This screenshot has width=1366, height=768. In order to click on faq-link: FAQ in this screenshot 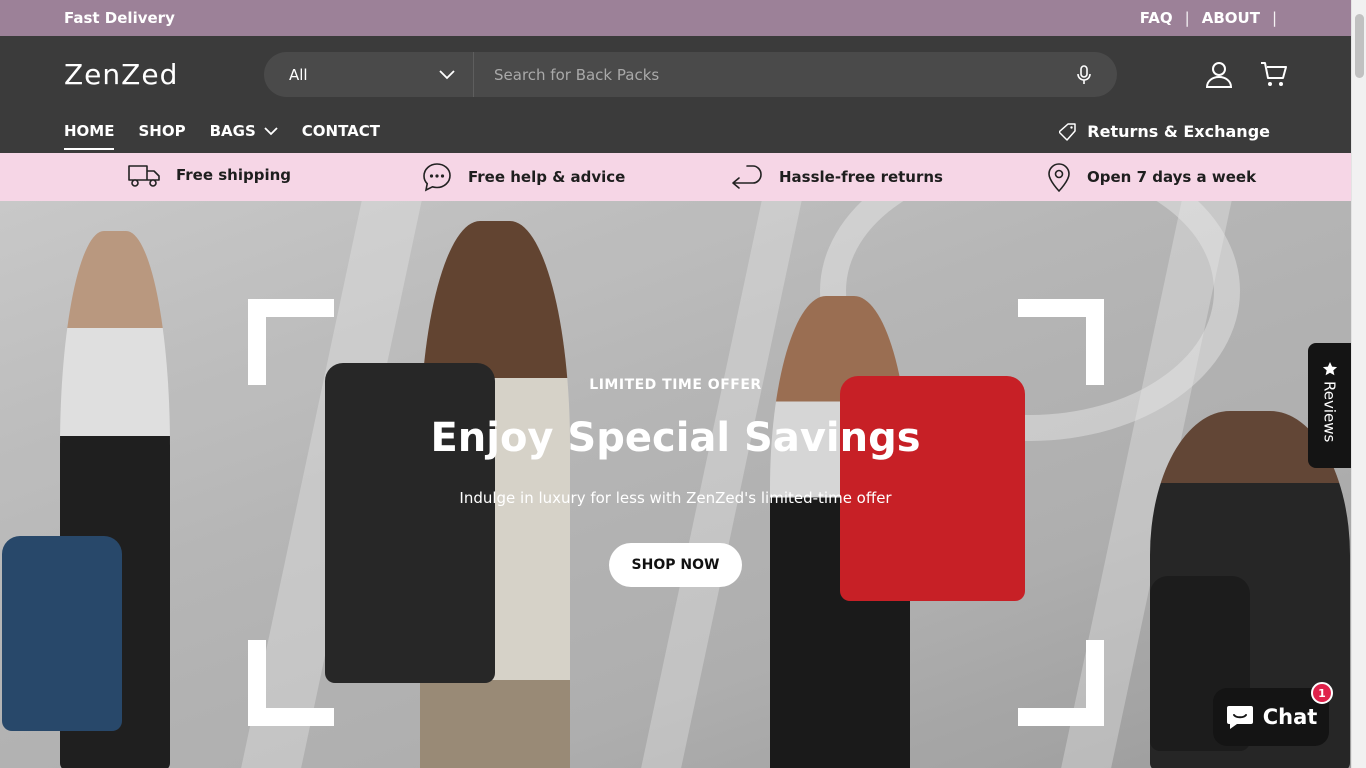, I will do `click(1156, 18)`.